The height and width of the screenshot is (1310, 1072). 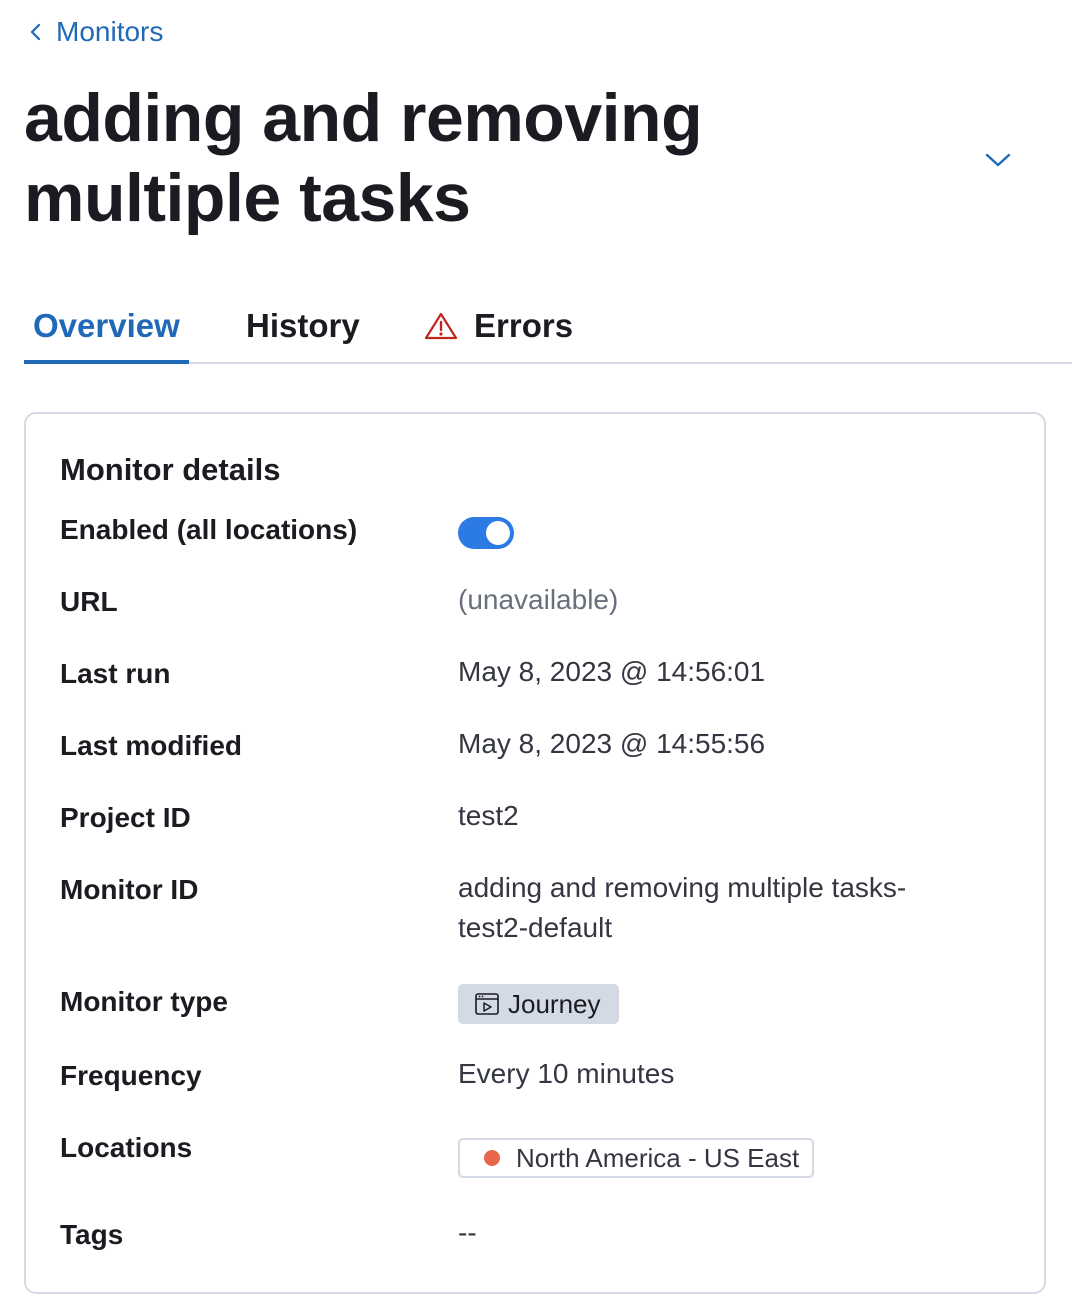 What do you see at coordinates (535, 927) in the screenshot?
I see `monitor-id-line-2: test2-default` at bounding box center [535, 927].